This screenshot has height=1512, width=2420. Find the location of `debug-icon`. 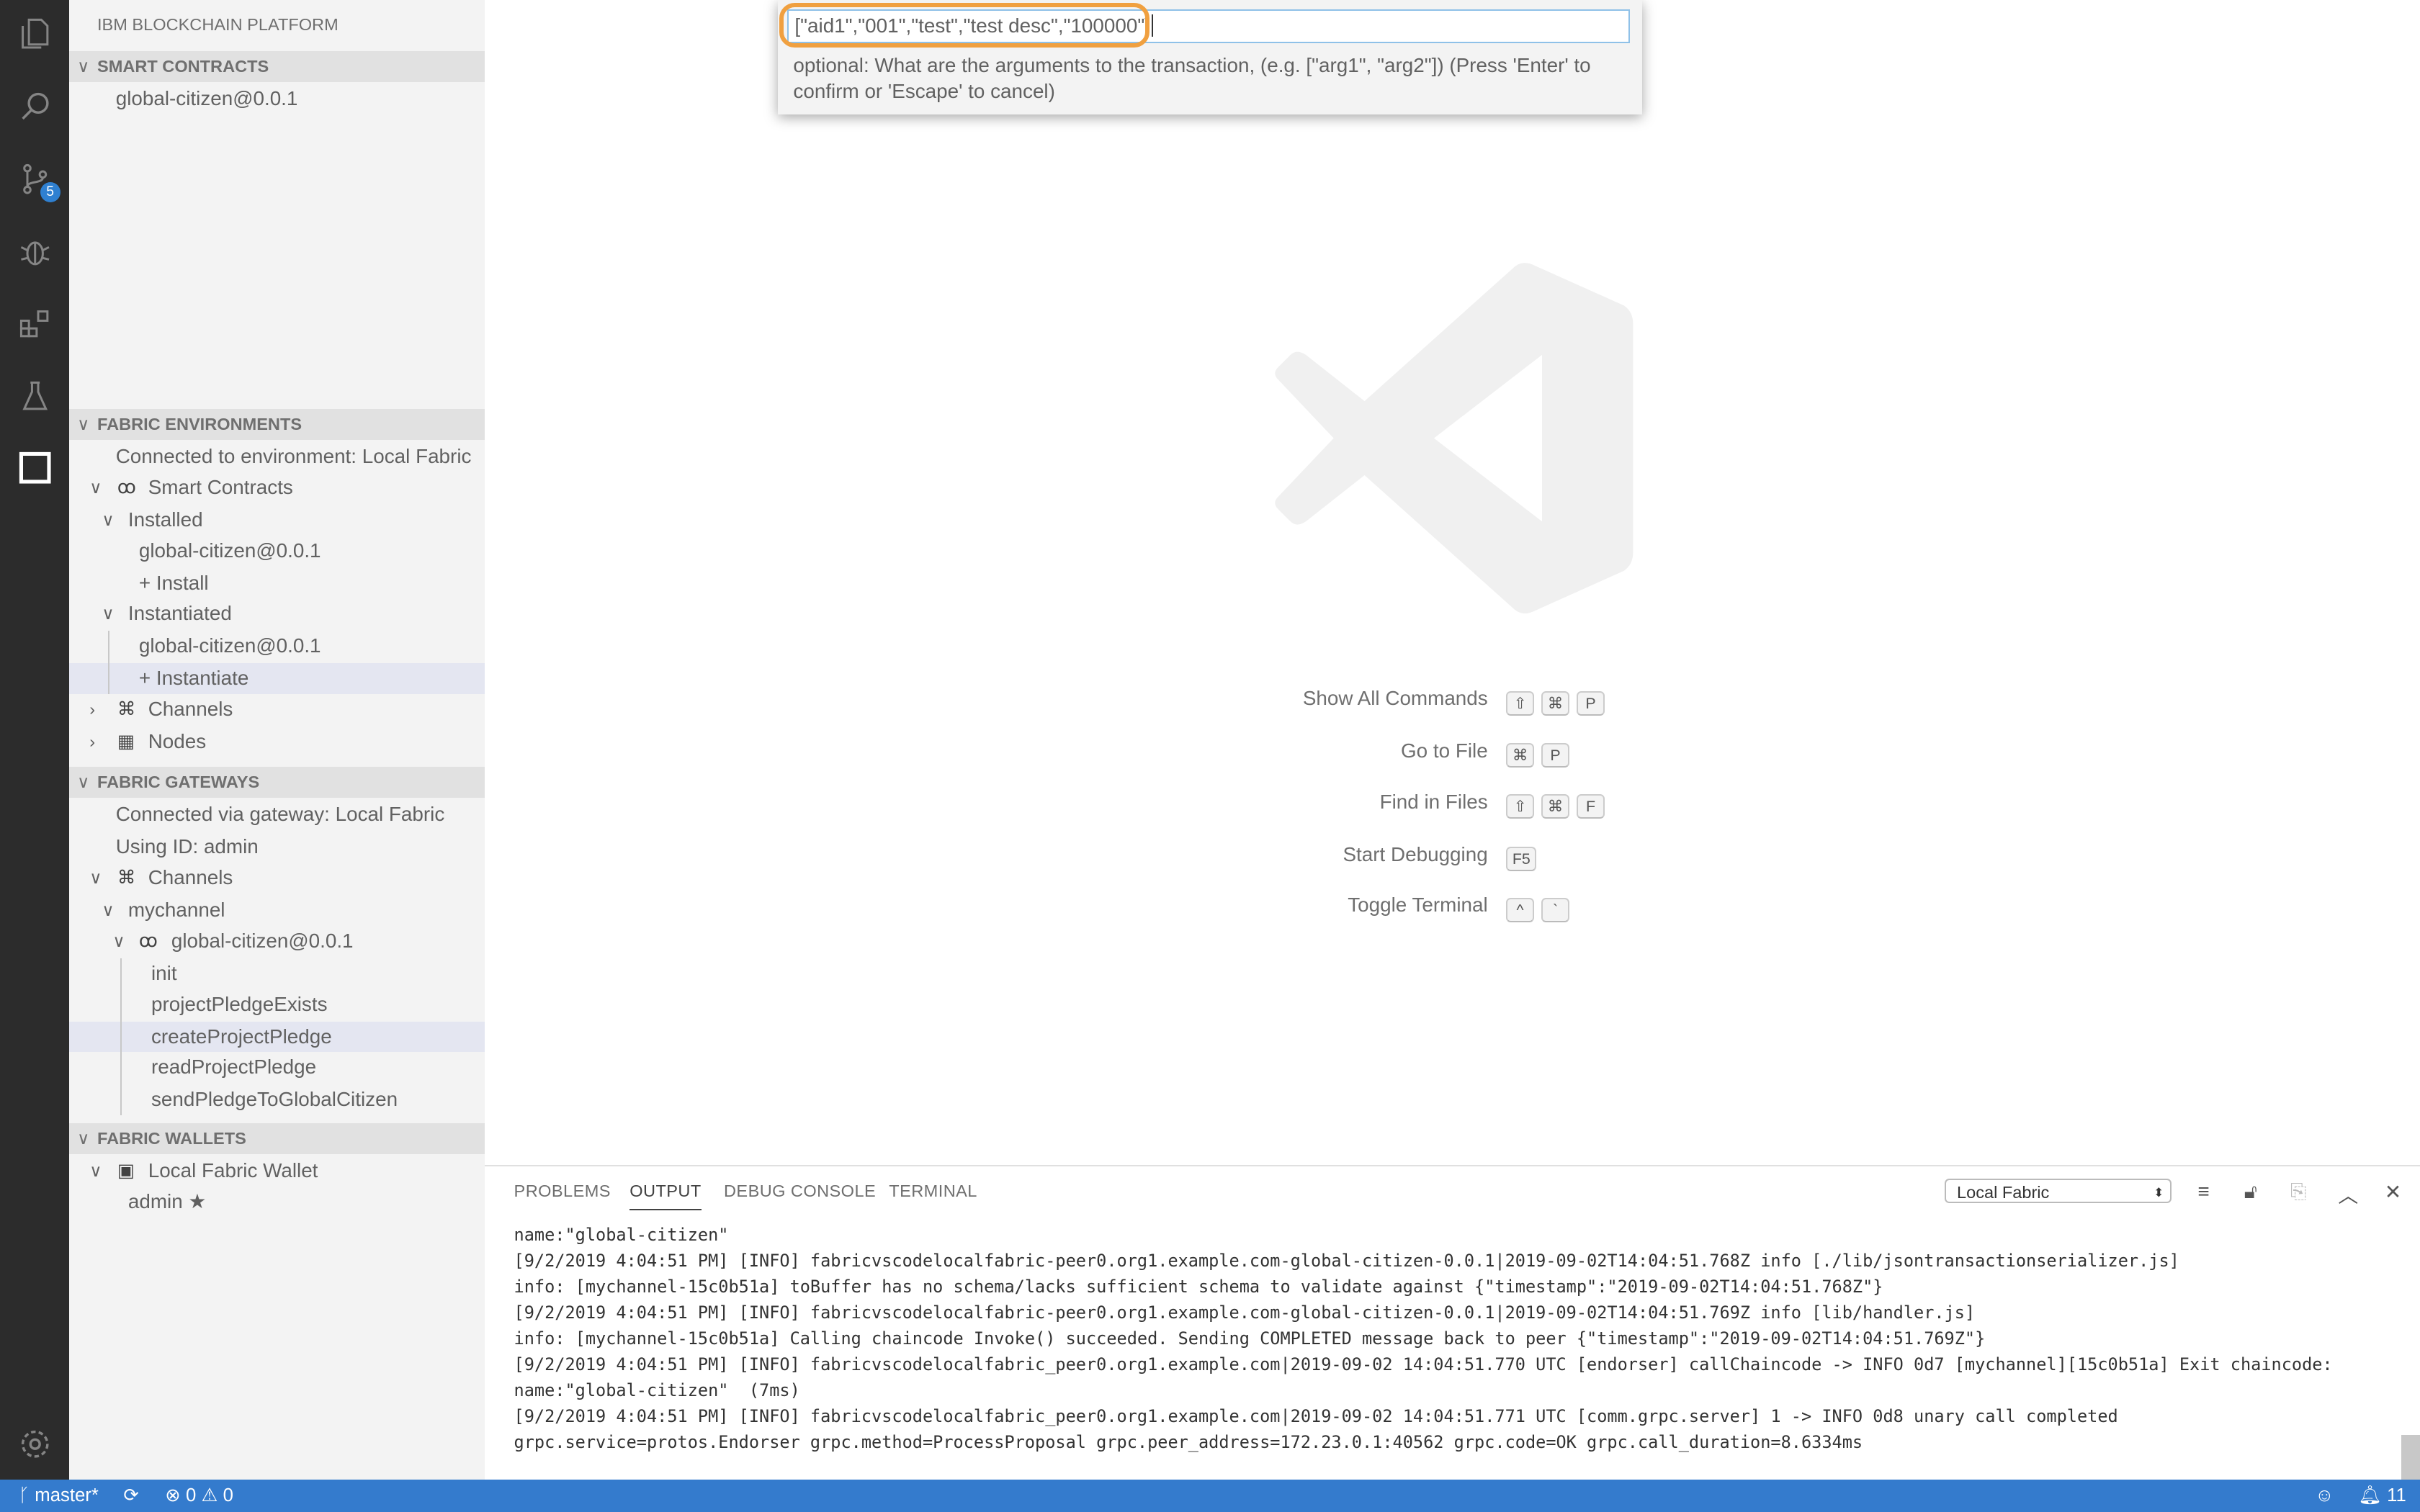

debug-icon is located at coordinates (34, 251).